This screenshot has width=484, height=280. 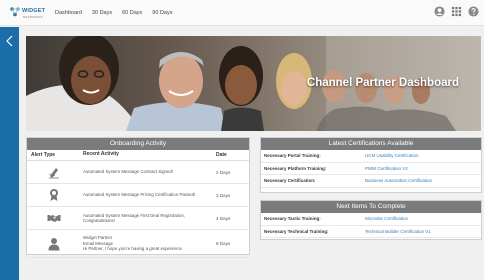 I want to click on widget-networks-logo: WIDGET NETWORKS, so click(x=29, y=14).